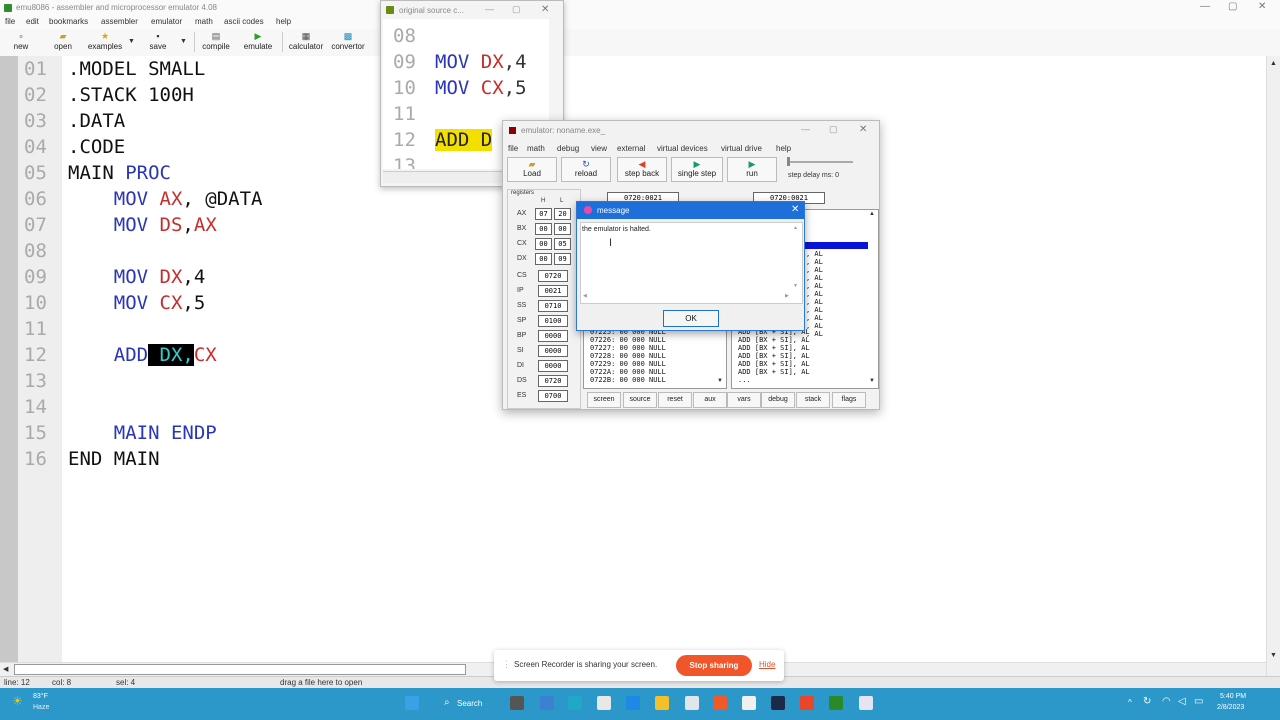  What do you see at coordinates (17, 701) in the screenshot?
I see `weather-icon: ☀` at bounding box center [17, 701].